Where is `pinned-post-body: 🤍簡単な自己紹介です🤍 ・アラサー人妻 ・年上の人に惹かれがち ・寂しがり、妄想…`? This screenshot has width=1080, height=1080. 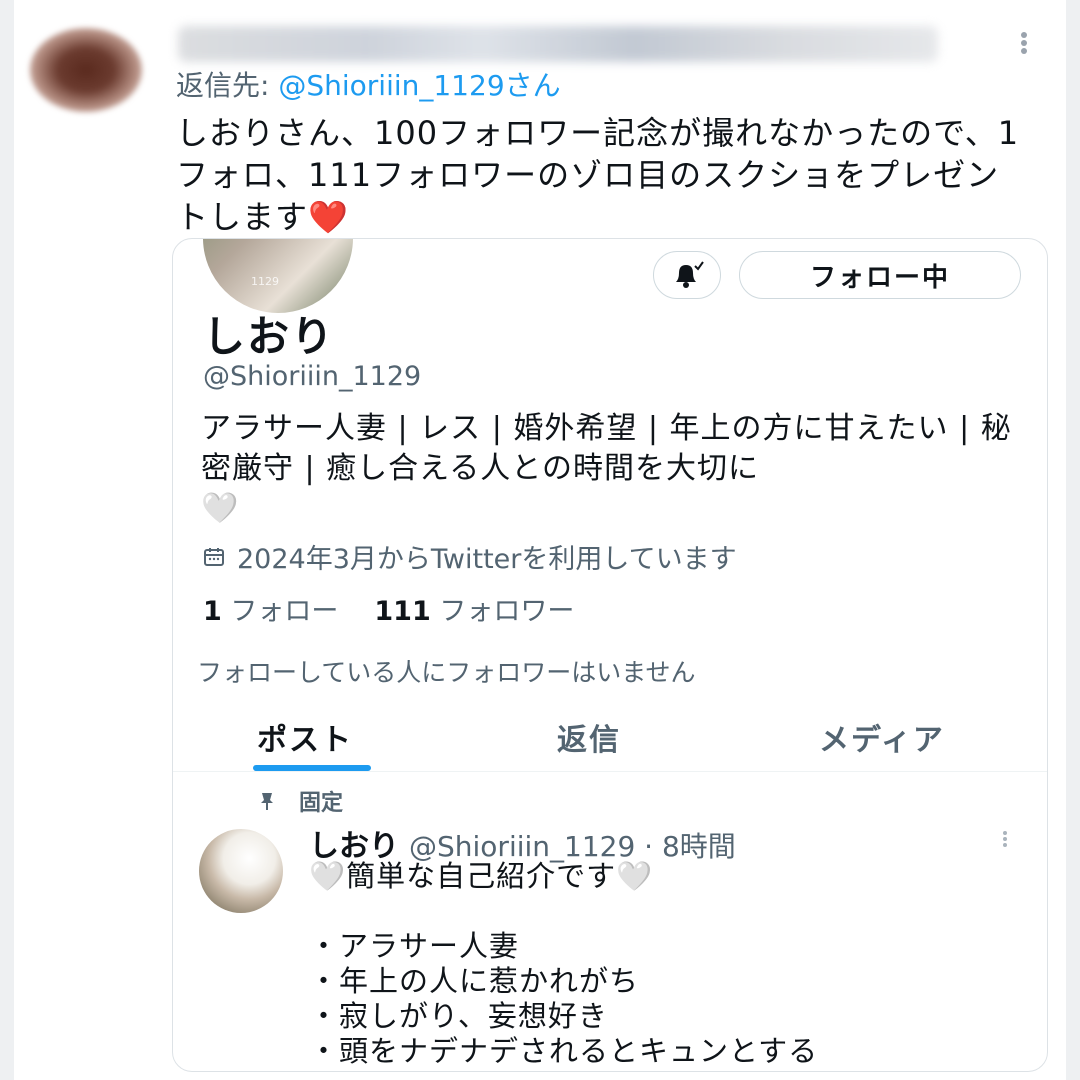 pinned-post-body: 🤍簡単な自己紹介です🤍 ・アラサー人妻 ・年上の人に惹かれがち ・寂しがり、妄想… is located at coordinates (669, 964).